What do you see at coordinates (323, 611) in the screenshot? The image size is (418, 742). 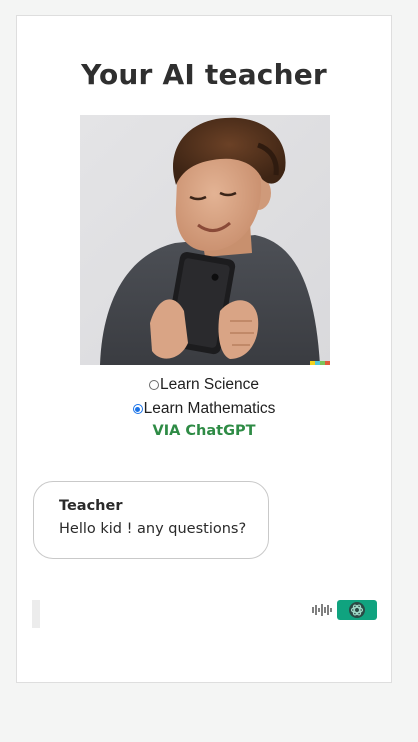 I see `waveform-icon` at bounding box center [323, 611].